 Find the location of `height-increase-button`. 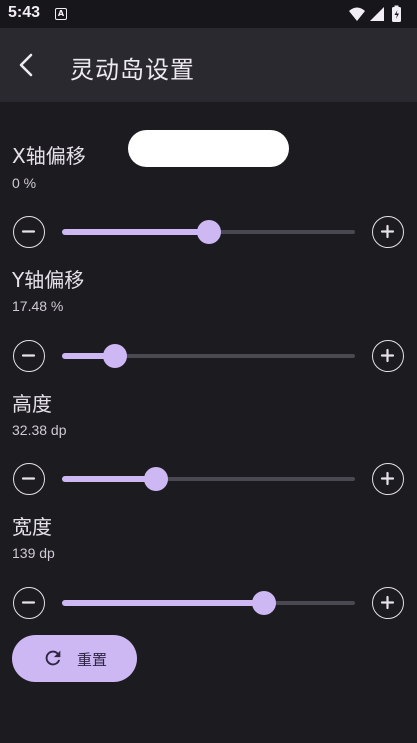

height-increase-button is located at coordinates (388, 479).